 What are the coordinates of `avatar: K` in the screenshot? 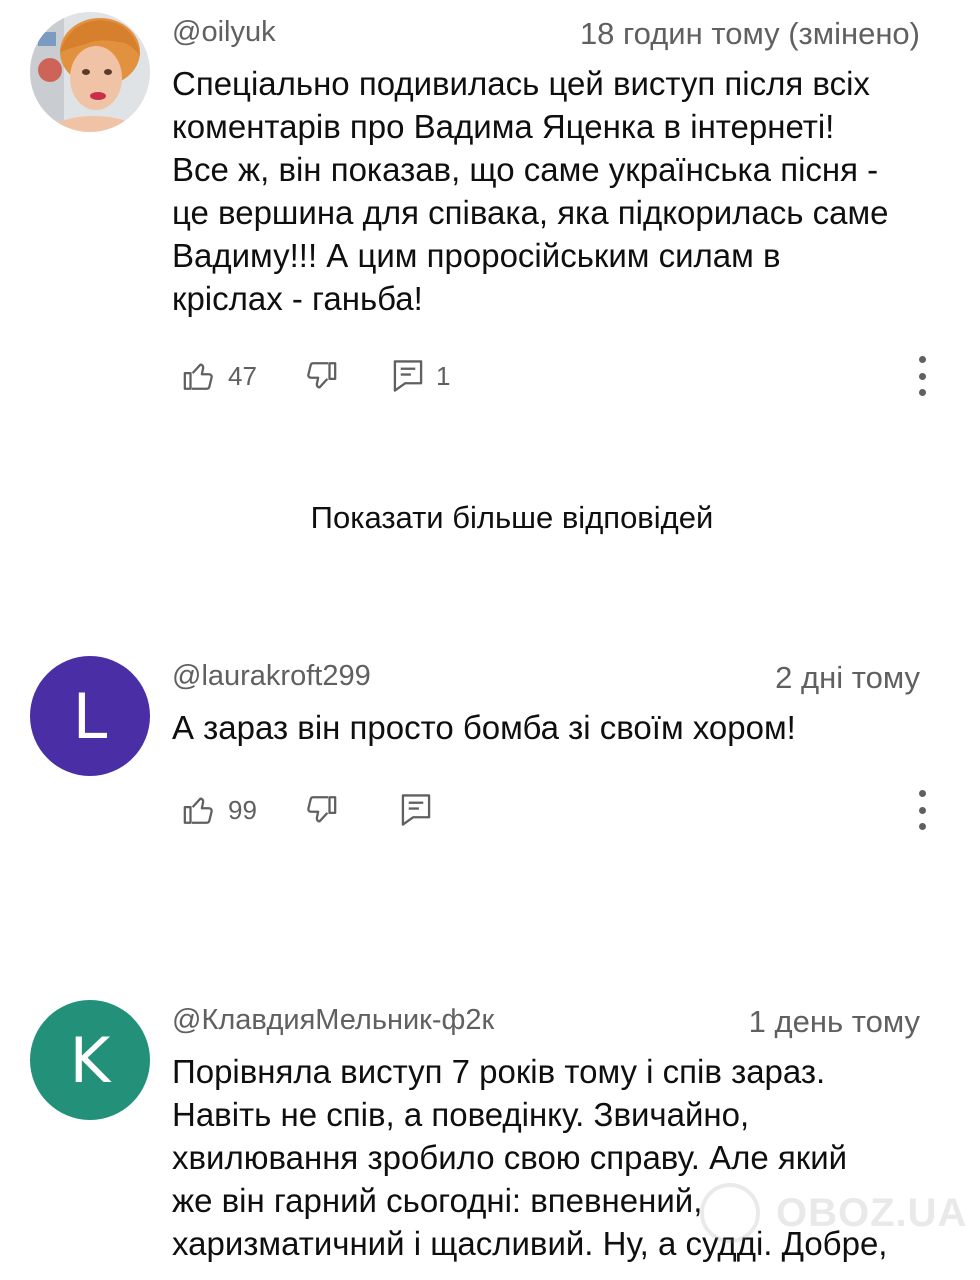 It's located at (90, 1060).